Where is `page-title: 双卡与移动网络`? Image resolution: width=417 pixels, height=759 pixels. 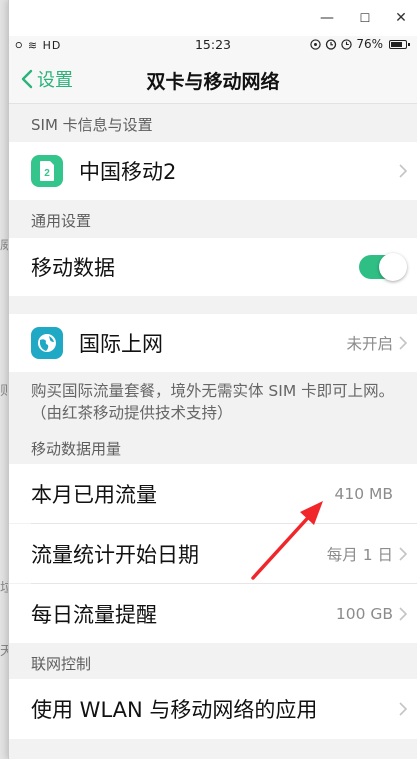
page-title: 双卡与移动网络 is located at coordinates (213, 82).